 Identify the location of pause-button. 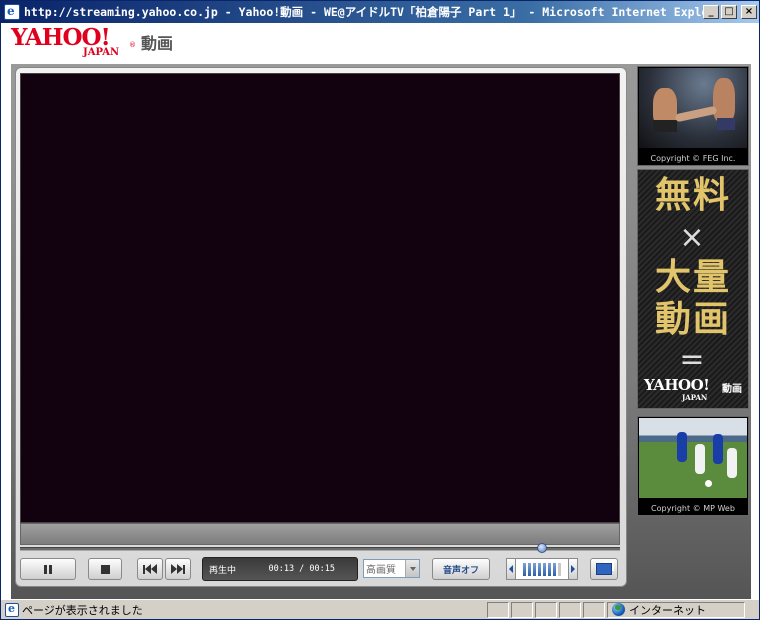
(48, 569).